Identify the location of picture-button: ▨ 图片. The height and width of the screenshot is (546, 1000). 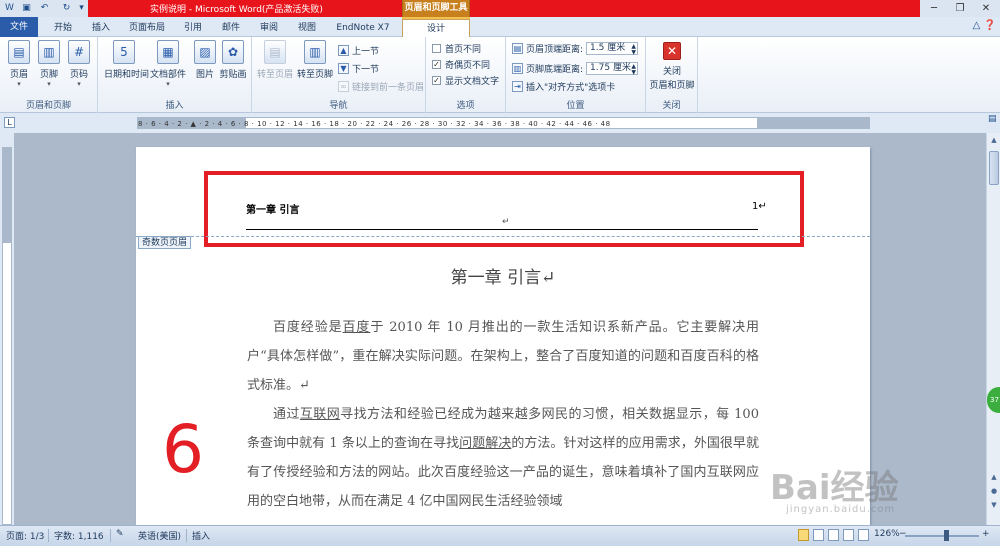
(205, 66).